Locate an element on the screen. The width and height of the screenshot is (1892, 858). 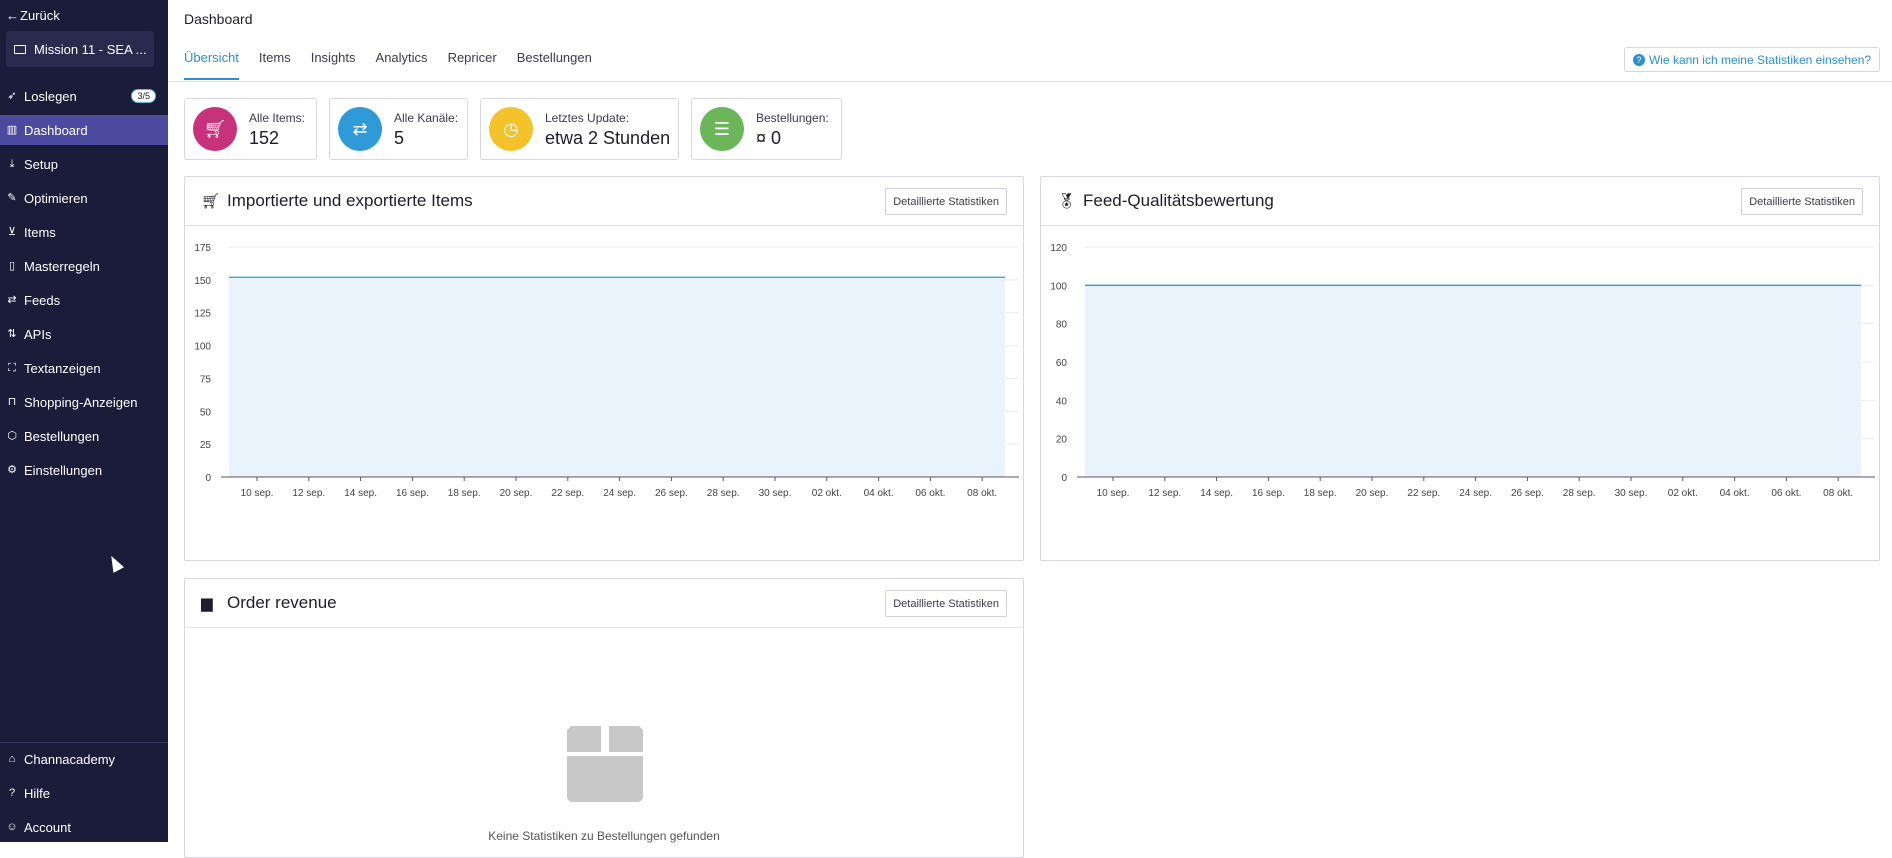
stat-card-orders: ☰ Bestellungen: ¤ 0 is located at coordinates (766, 129).